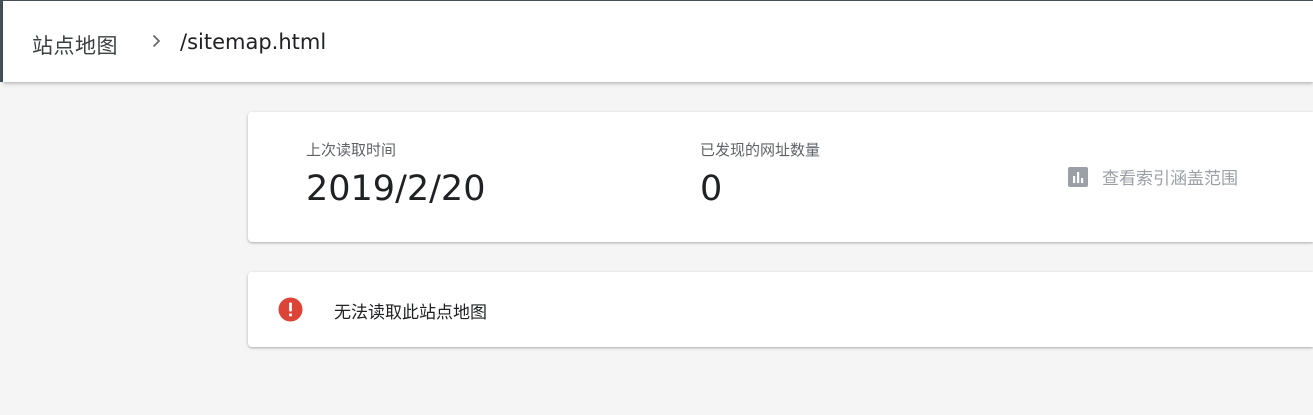 This screenshot has height=415, width=1313. I want to click on breadcrumb-current-page: /sitemap.html, so click(253, 42).